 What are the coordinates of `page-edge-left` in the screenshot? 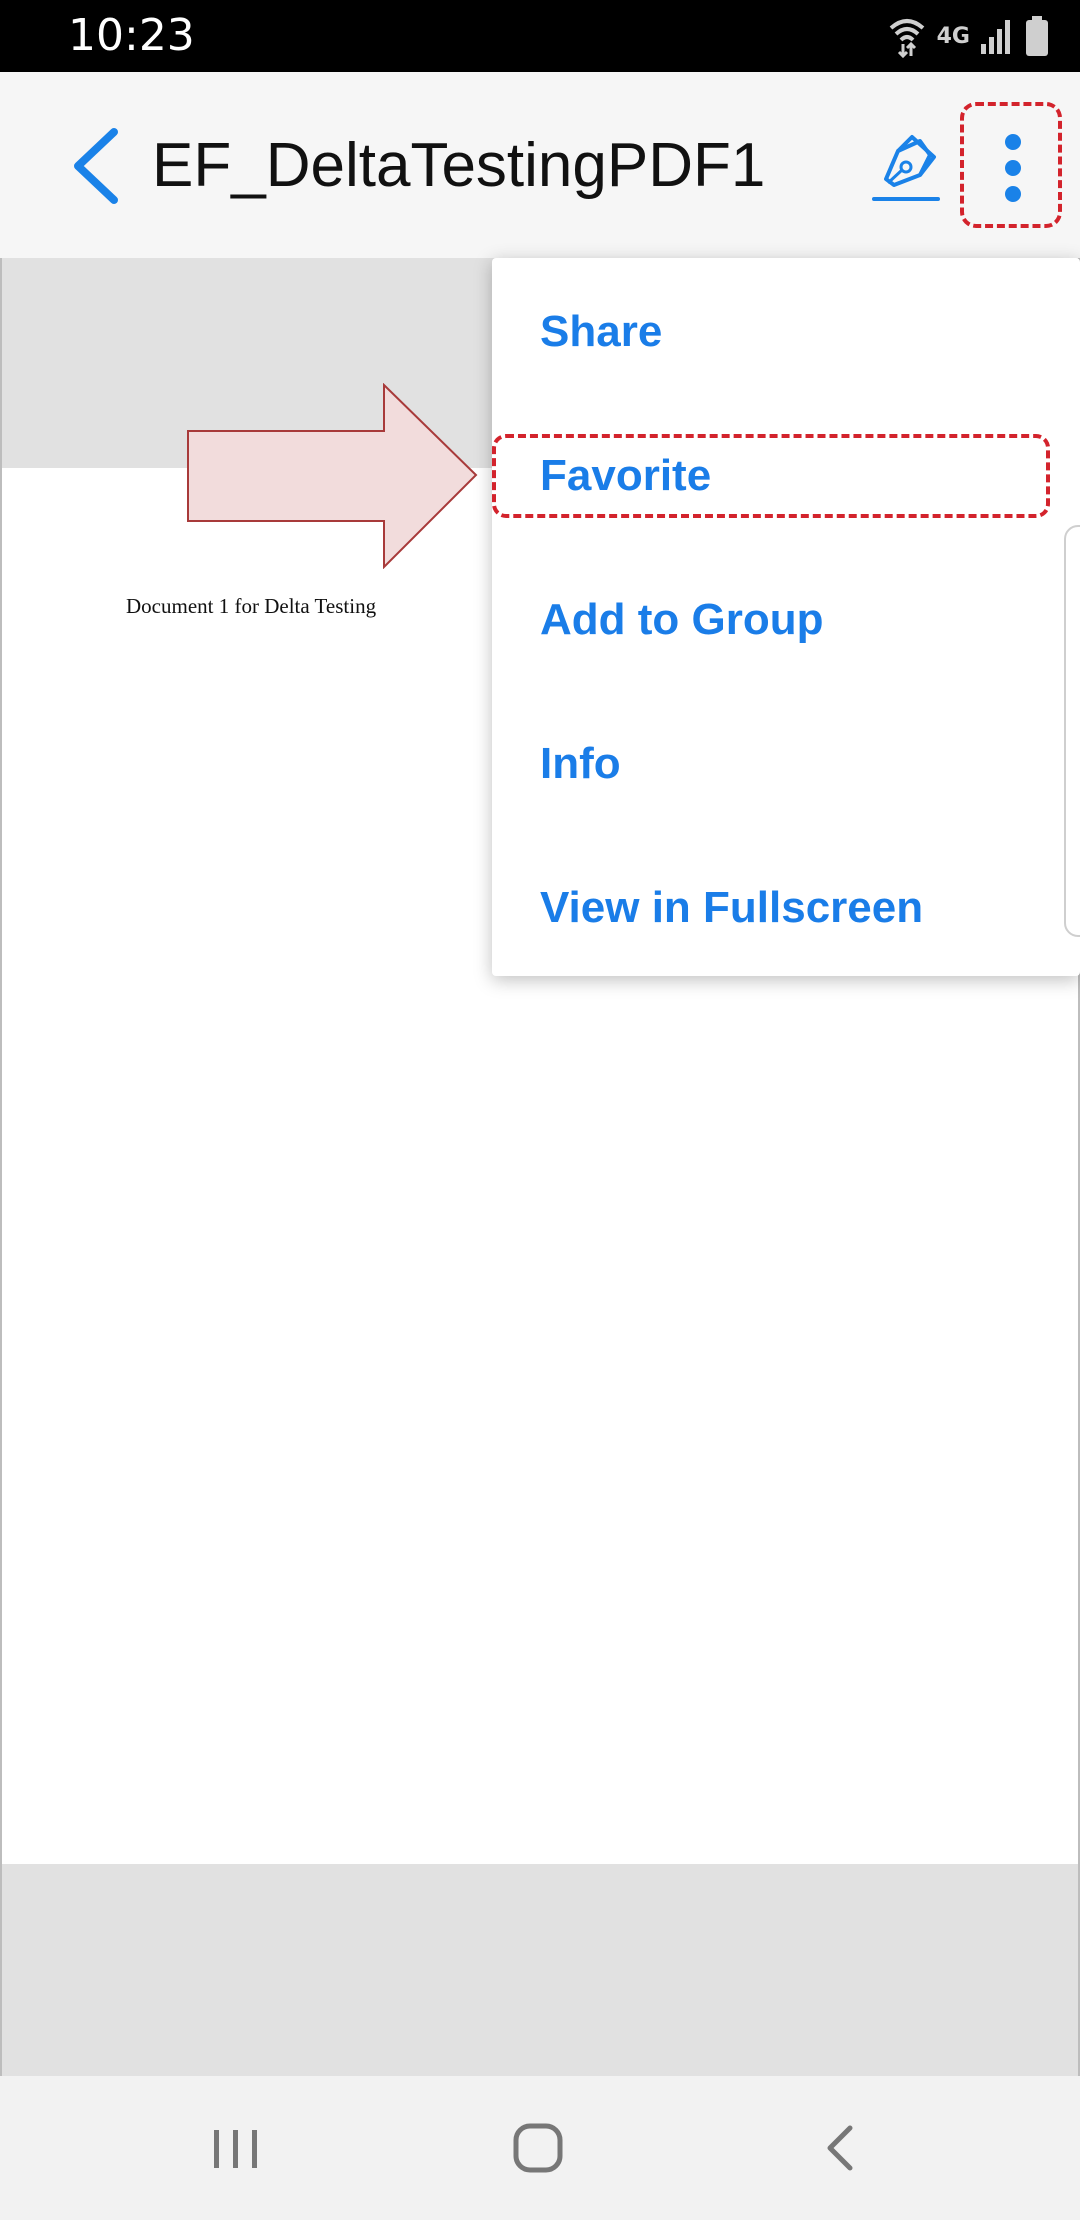 It's located at (1, 1167).